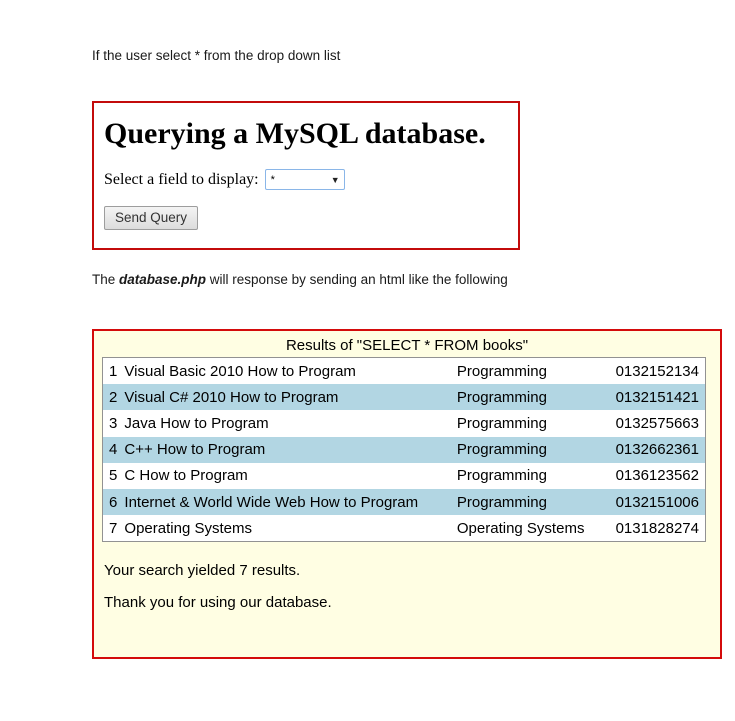 The image size is (735, 721). What do you see at coordinates (218, 603) in the screenshot?
I see `thank-you-text: Thank you for using our database.` at bounding box center [218, 603].